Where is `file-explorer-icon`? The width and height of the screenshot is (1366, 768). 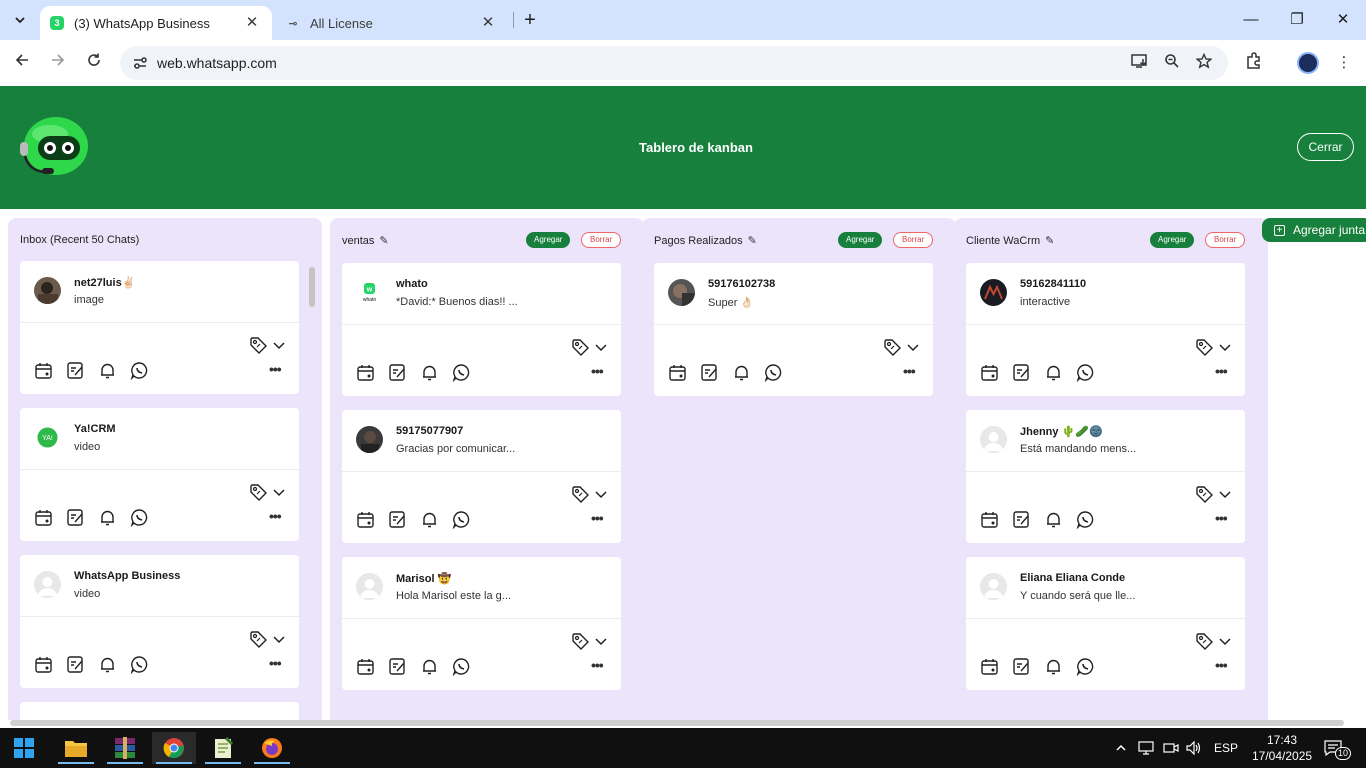
file-explorer-icon is located at coordinates (76, 748).